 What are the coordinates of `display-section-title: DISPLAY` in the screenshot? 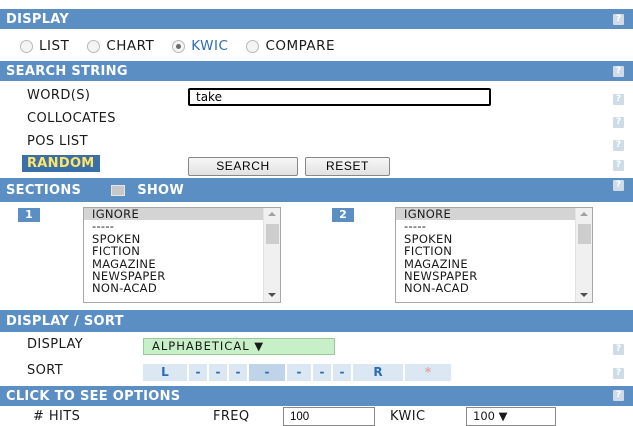 It's located at (38, 19).